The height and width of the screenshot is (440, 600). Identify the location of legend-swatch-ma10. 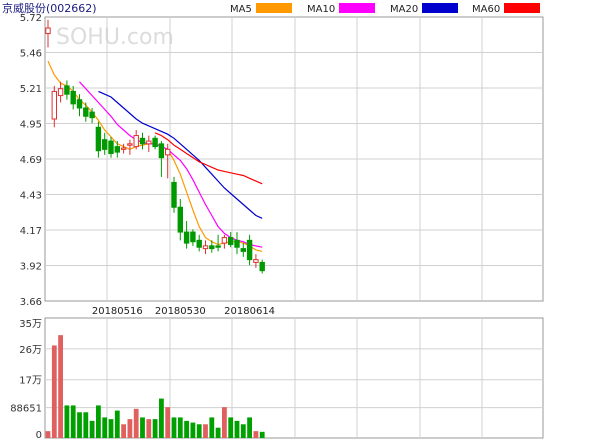
(357, 8).